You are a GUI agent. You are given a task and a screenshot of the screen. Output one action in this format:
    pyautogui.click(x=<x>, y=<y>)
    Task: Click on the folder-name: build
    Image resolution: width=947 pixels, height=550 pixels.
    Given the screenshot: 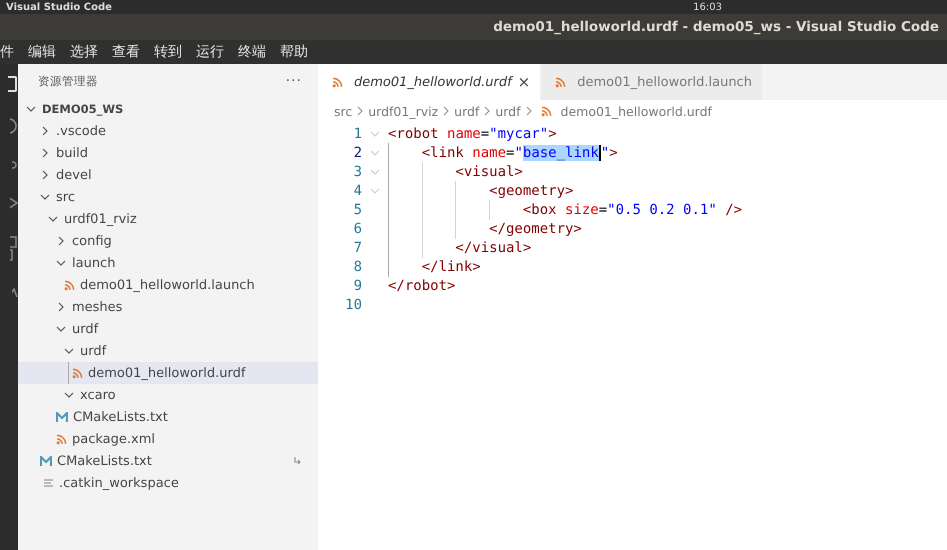 What is the action you would take?
    pyautogui.click(x=72, y=153)
    